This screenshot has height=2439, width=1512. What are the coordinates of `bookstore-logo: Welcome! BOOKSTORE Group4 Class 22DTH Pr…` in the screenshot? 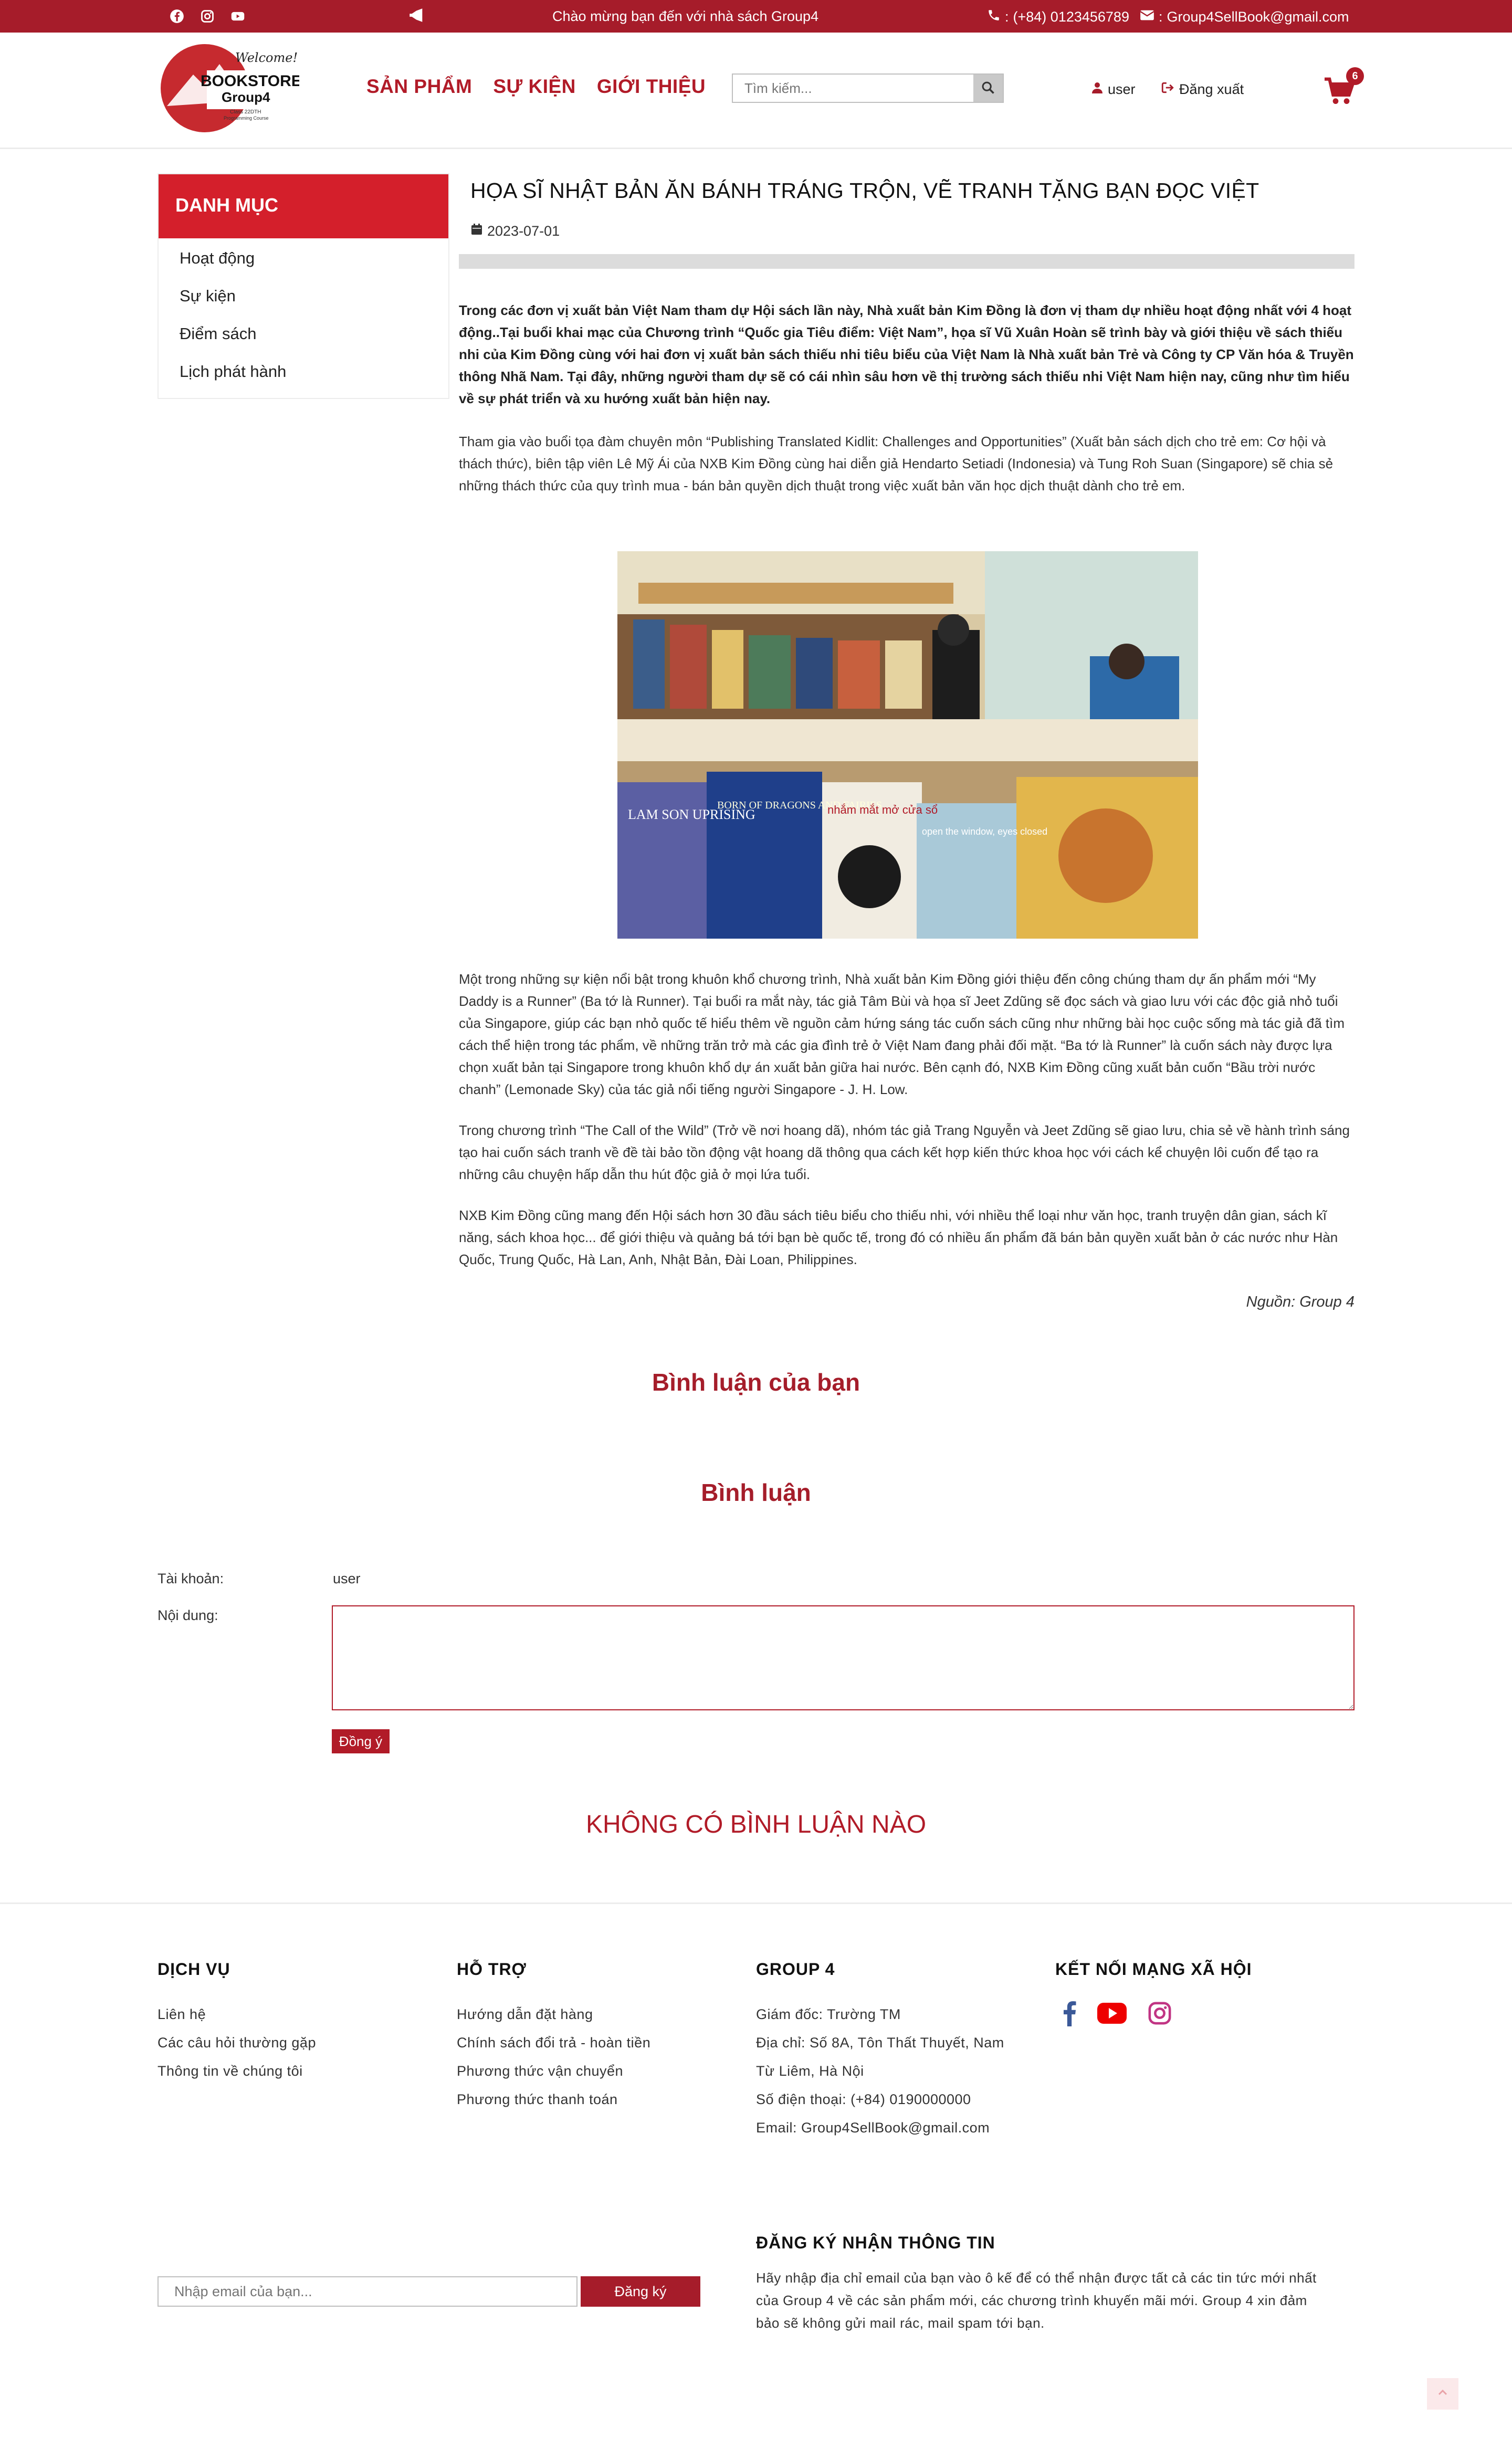 It's located at (229, 88).